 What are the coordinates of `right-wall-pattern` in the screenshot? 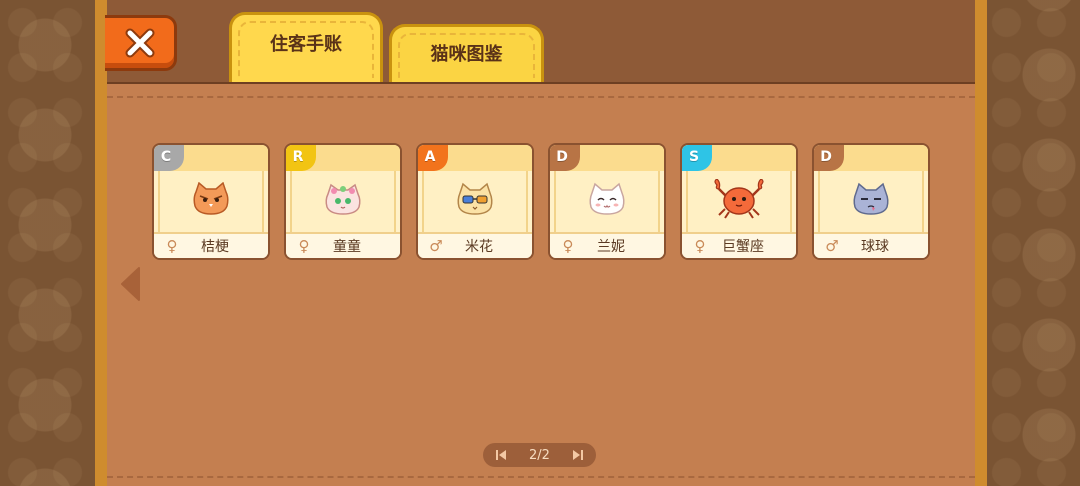 It's located at (1032, 243).